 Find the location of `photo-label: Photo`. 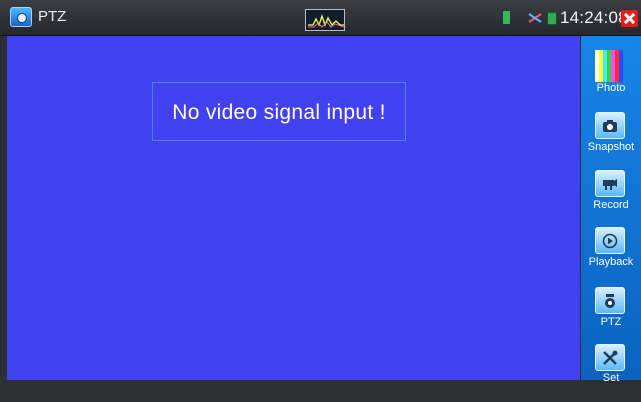

photo-label: Photo is located at coordinates (611, 88).